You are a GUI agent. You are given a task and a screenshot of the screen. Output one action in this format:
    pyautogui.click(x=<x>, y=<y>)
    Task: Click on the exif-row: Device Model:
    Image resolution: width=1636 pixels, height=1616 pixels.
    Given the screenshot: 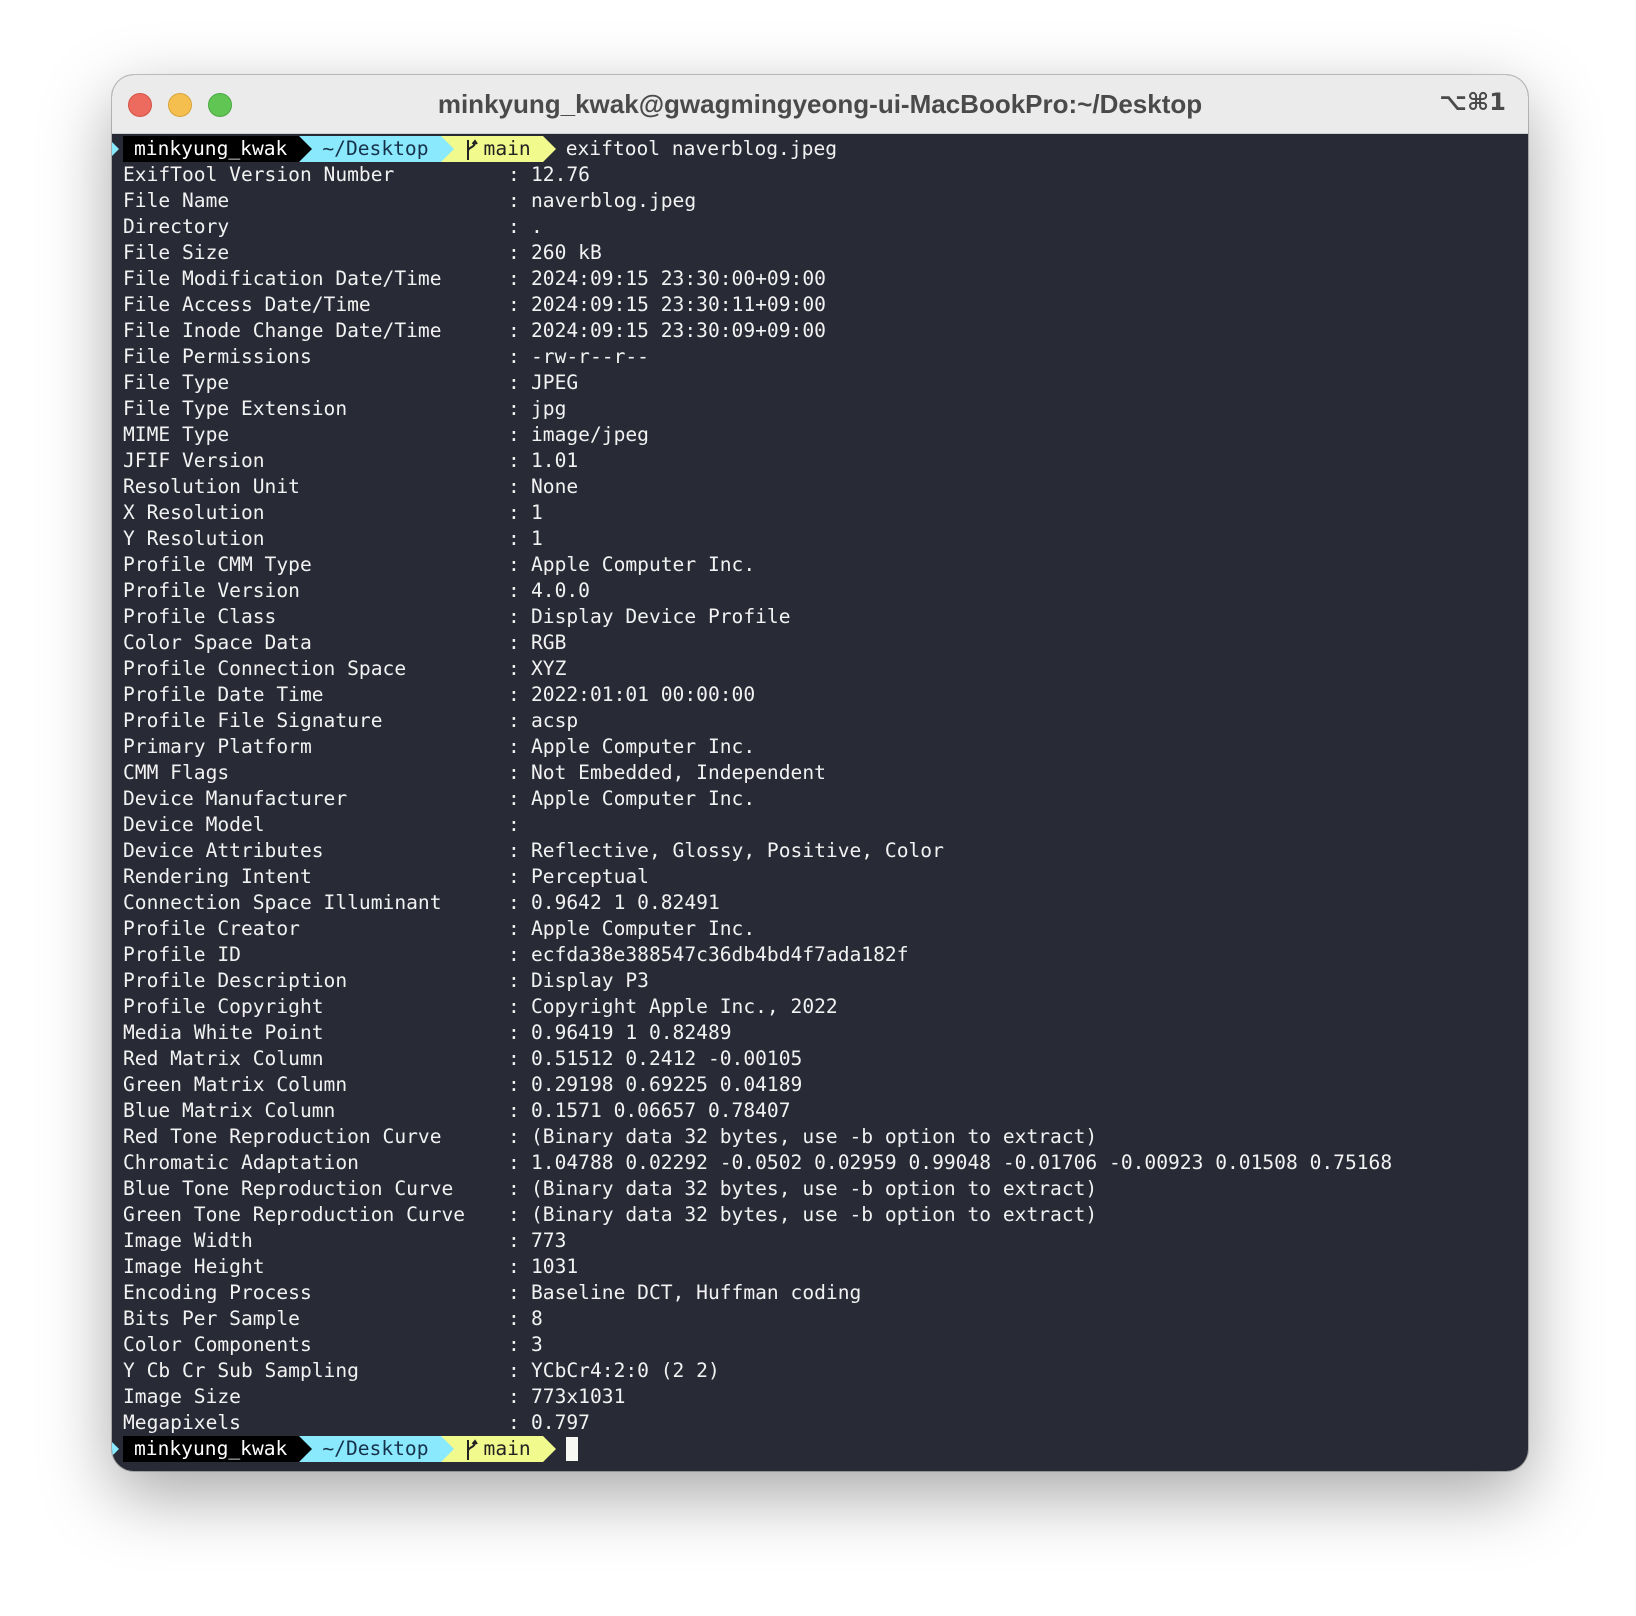 What is the action you would take?
    pyautogui.click(x=820, y=825)
    